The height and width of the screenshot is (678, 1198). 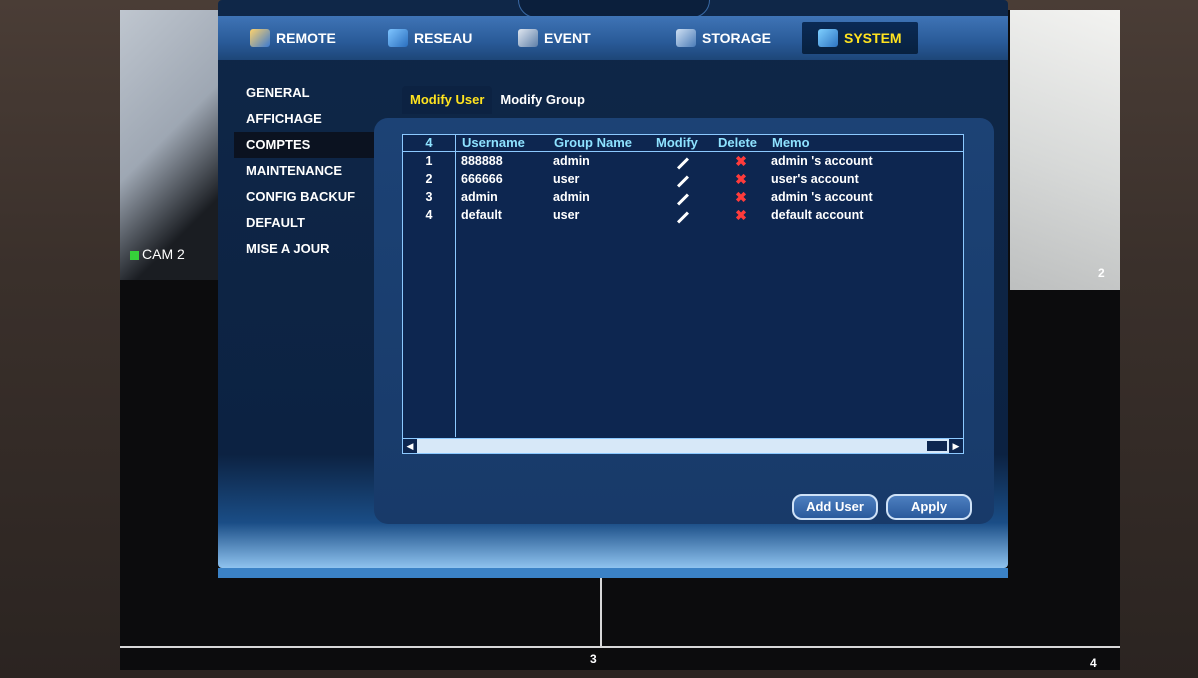 What do you see at coordinates (481, 215) in the screenshot?
I see `row-username: default` at bounding box center [481, 215].